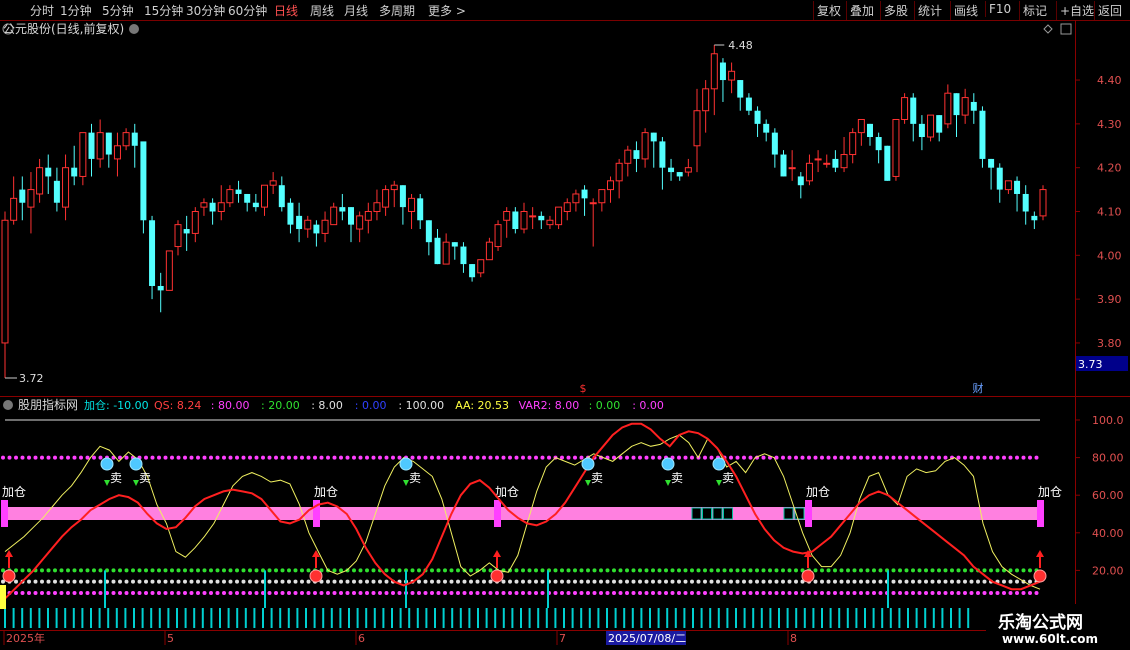  I want to click on last-price-label: 3.73, so click(1090, 364).